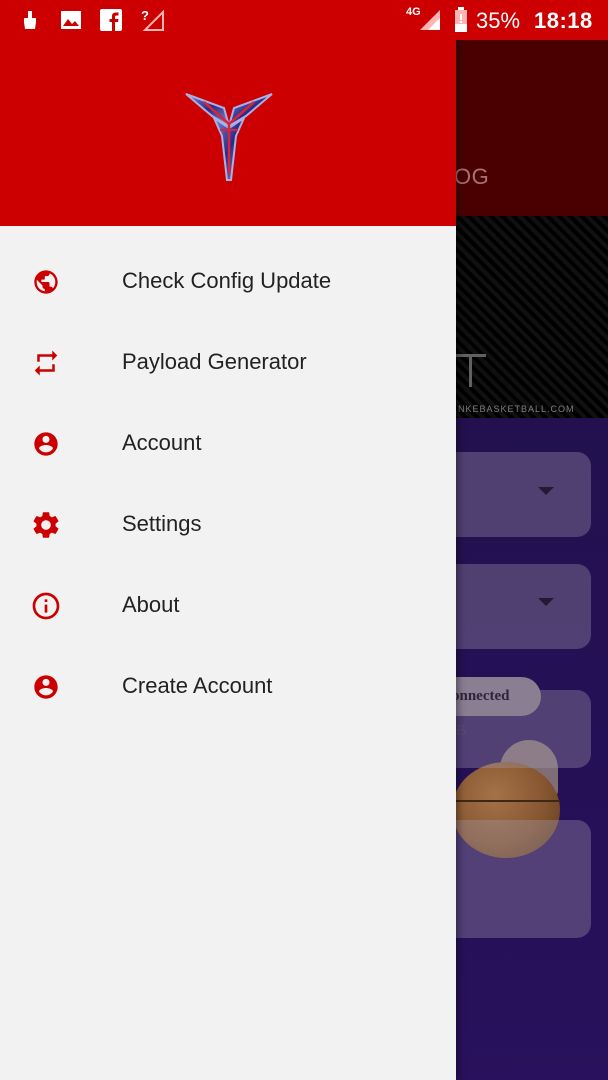  What do you see at coordinates (71, 20) in the screenshot?
I see `gallery-icon` at bounding box center [71, 20].